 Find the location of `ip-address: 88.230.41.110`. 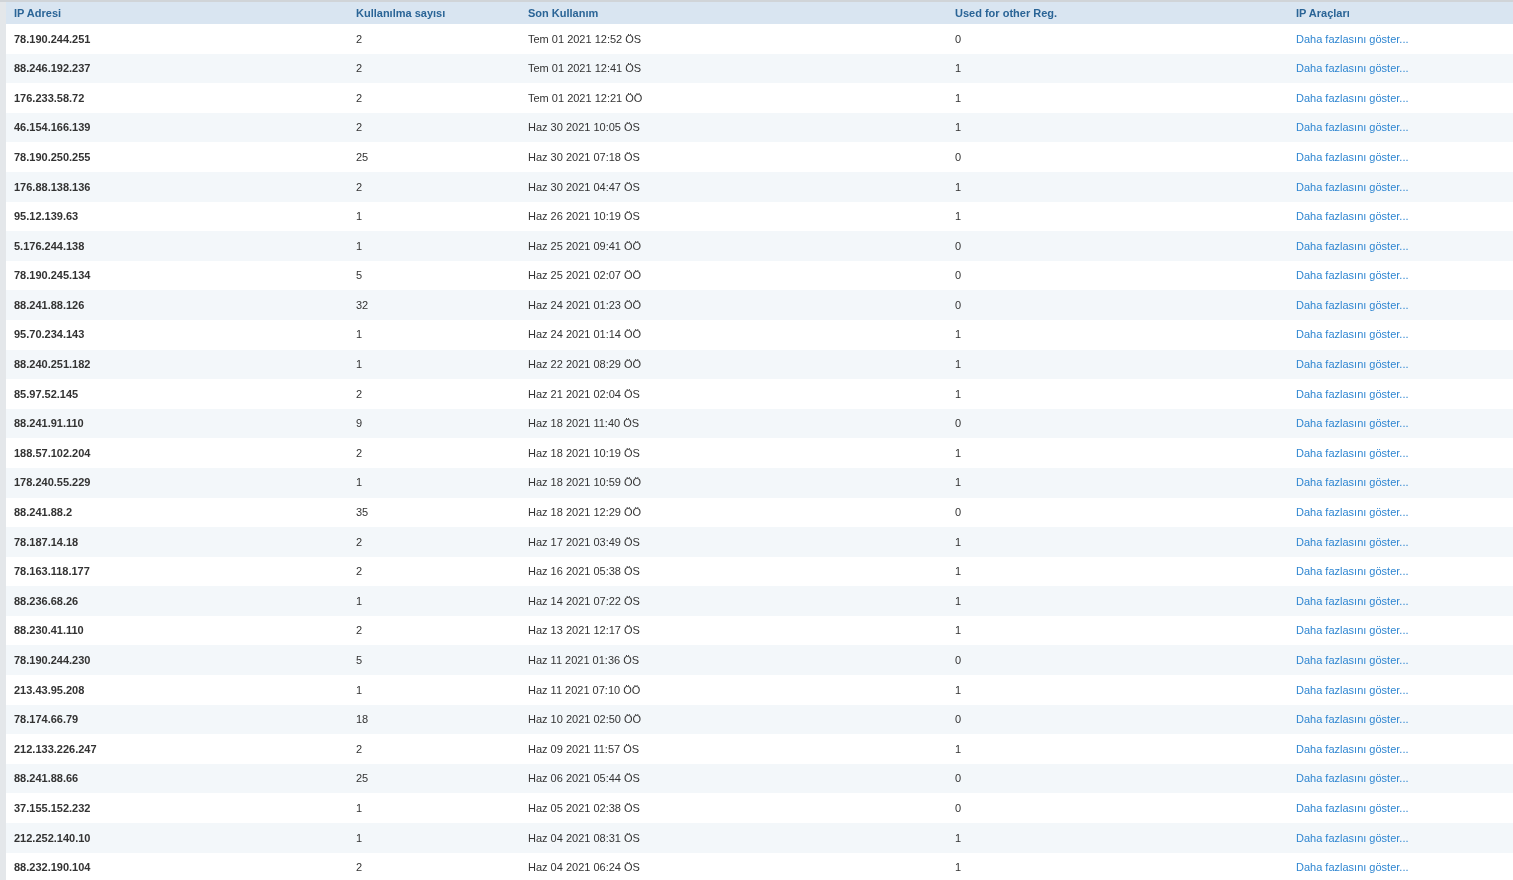

ip-address: 88.230.41.110 is located at coordinates (49, 631).